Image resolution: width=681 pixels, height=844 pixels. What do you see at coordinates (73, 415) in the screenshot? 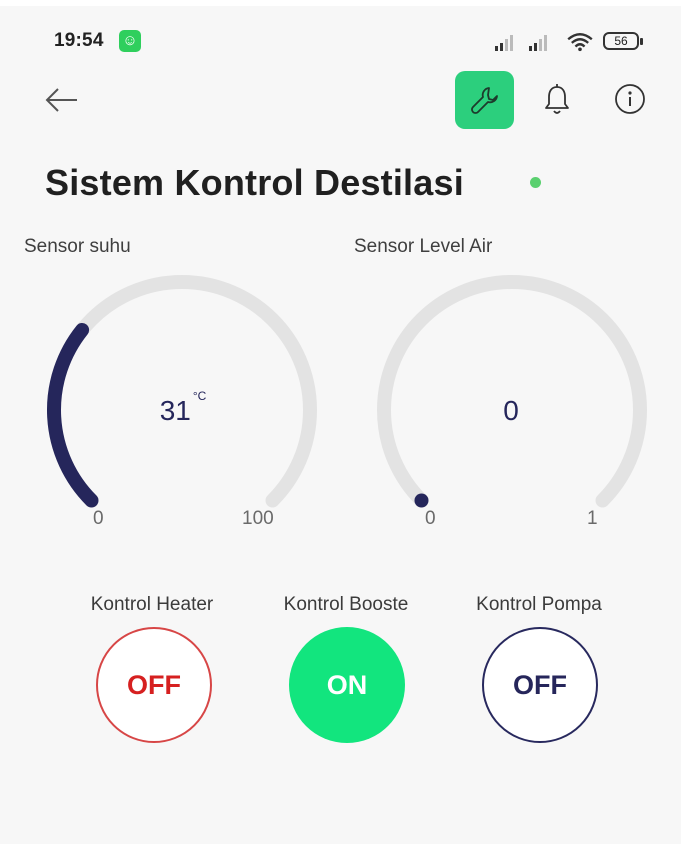
I see `gauge-fill` at bounding box center [73, 415].